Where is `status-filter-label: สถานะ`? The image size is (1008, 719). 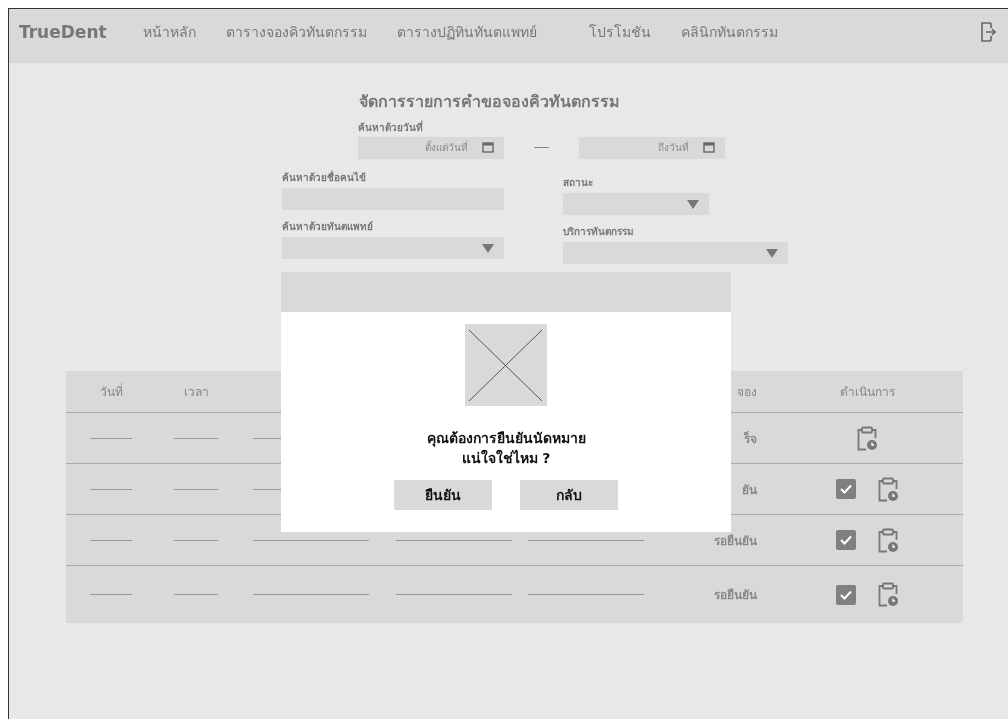 status-filter-label: สถานะ is located at coordinates (578, 183).